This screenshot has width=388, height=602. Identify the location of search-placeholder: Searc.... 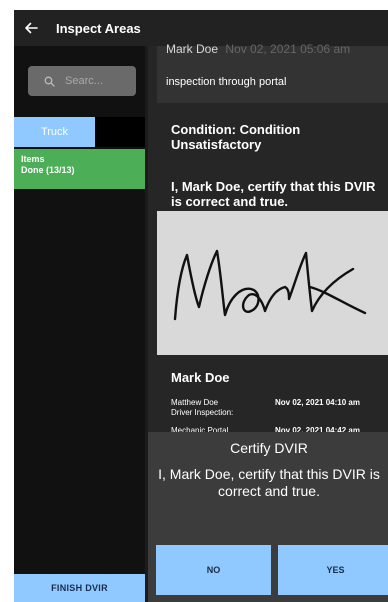
(84, 81).